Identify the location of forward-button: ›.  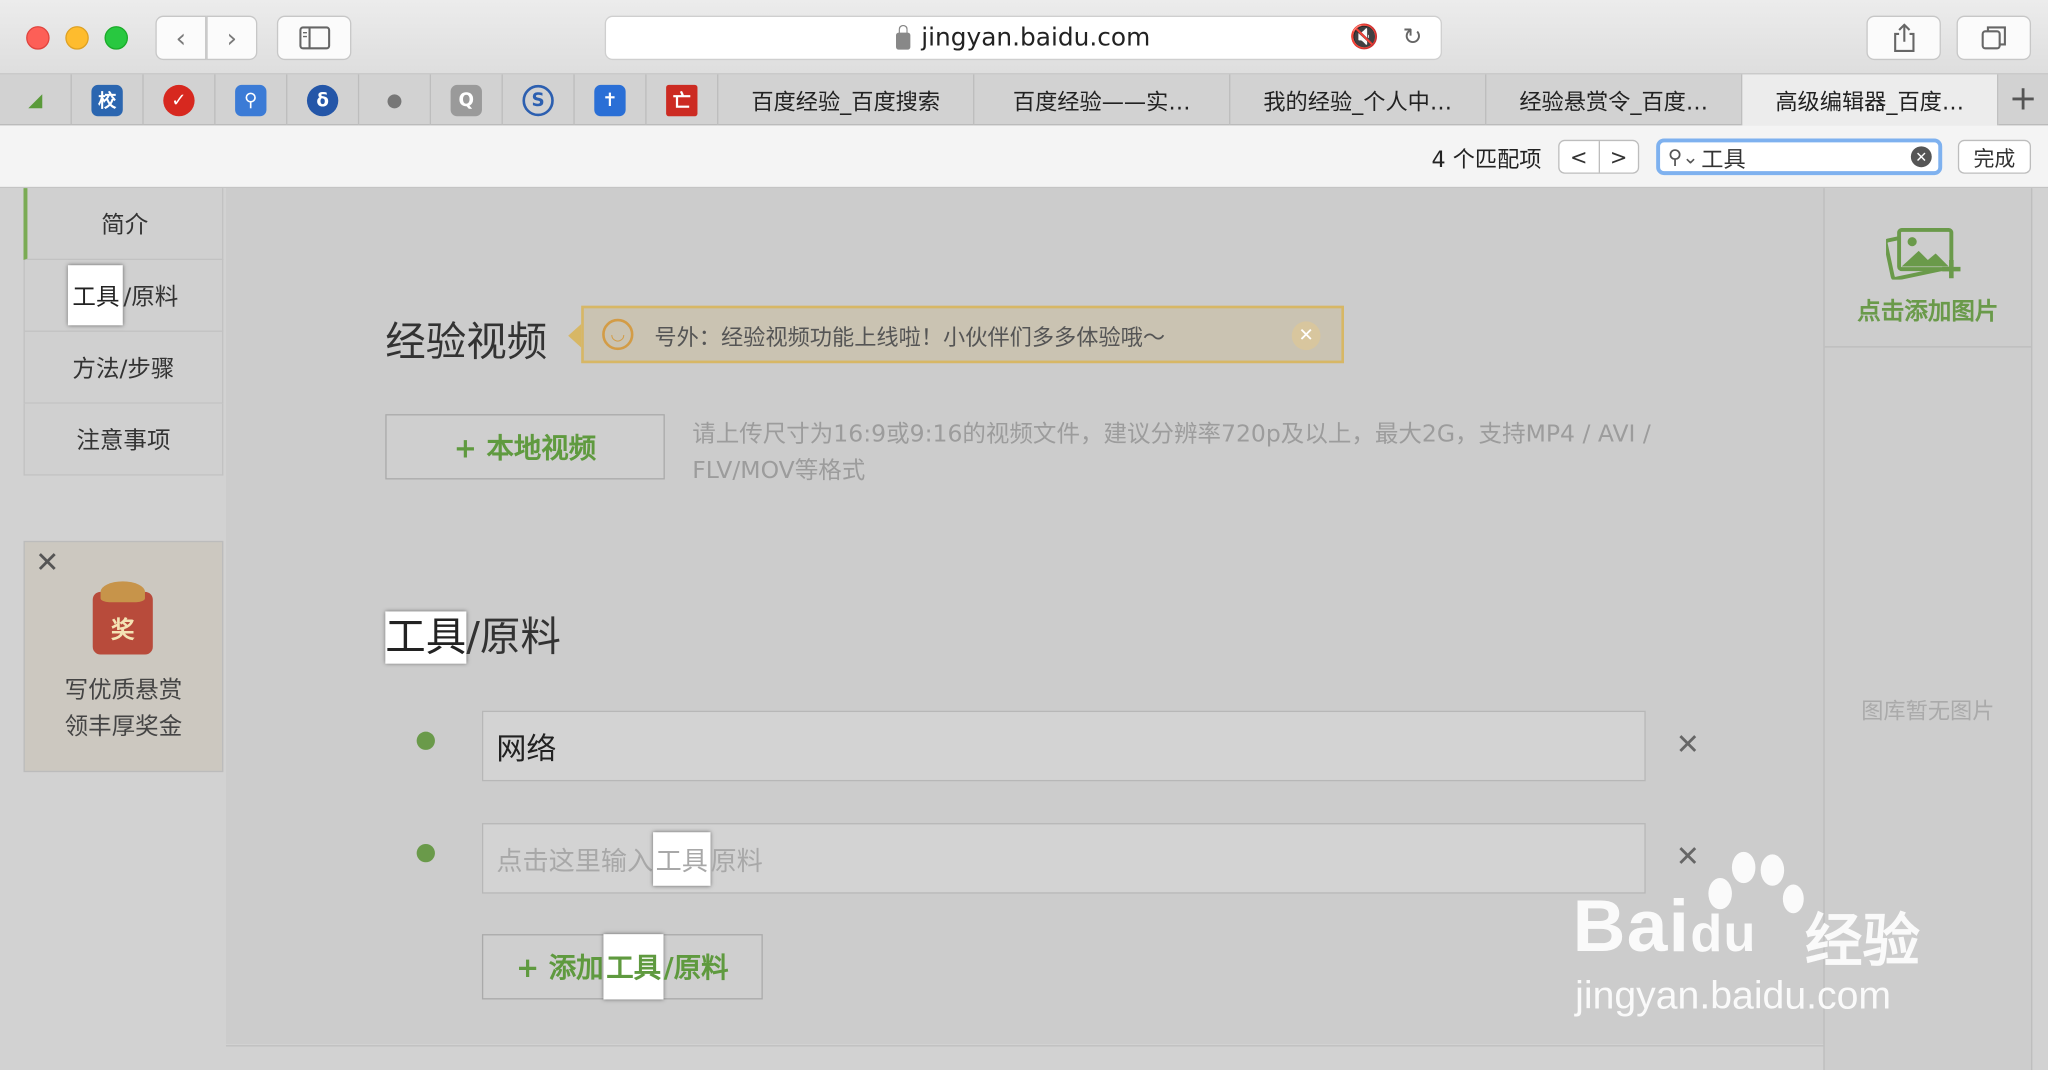
(232, 38).